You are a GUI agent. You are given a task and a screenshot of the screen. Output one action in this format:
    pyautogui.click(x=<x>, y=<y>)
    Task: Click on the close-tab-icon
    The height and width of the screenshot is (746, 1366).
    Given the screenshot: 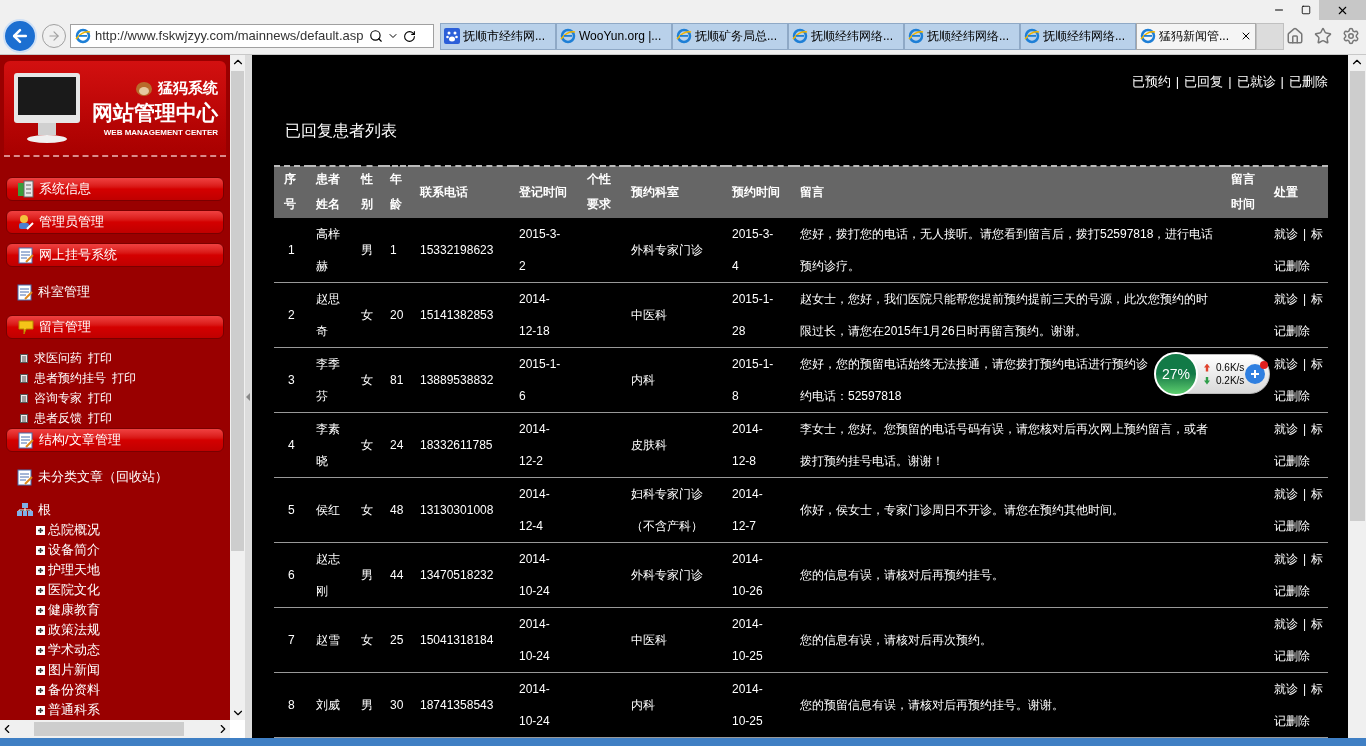 What is the action you would take?
    pyautogui.click(x=1246, y=36)
    